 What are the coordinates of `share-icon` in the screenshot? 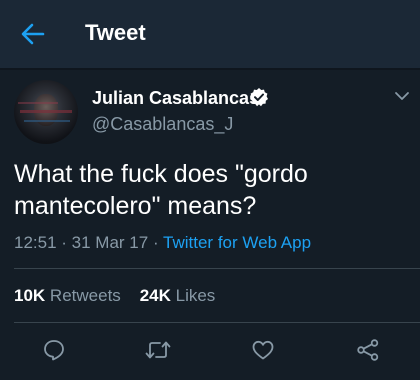 It's located at (368, 350).